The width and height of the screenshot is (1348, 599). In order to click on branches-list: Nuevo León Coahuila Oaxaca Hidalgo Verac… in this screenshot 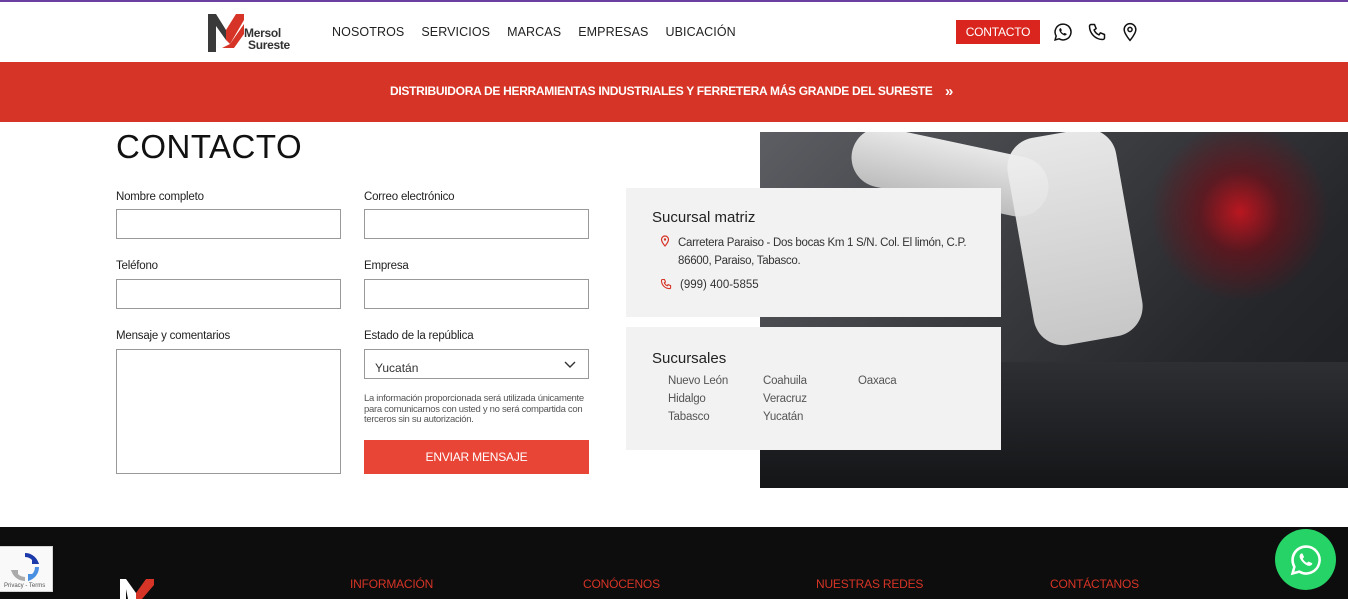, I will do `click(810, 402)`.